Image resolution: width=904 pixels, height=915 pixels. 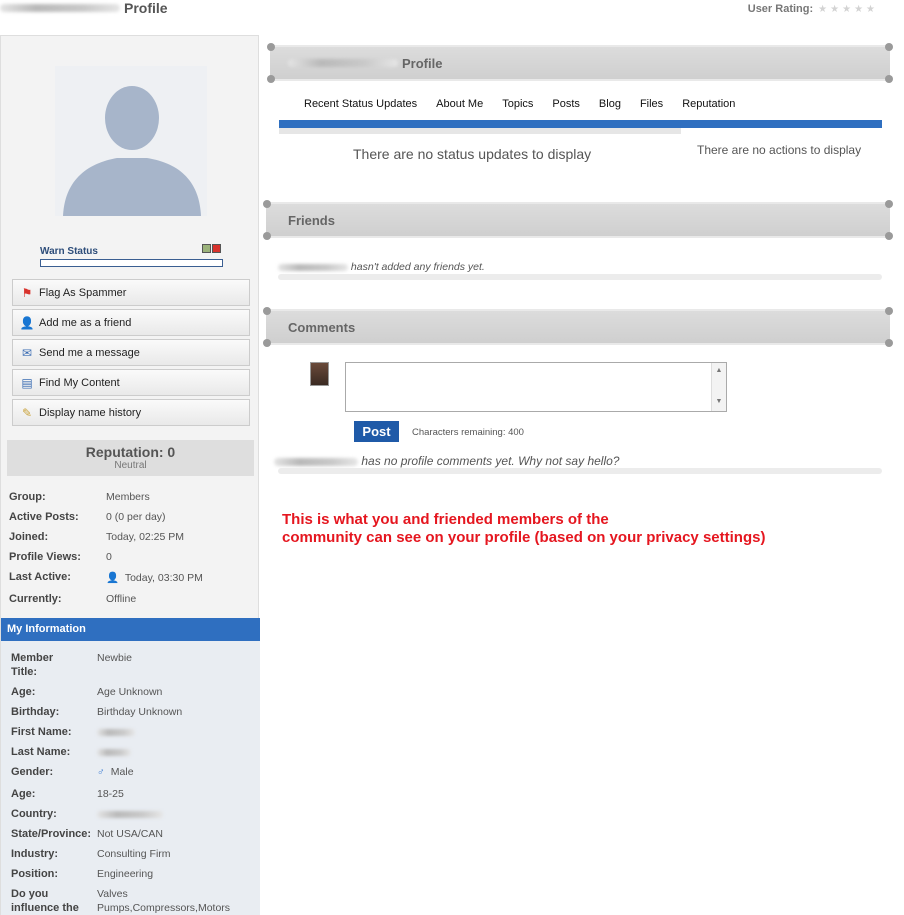 What do you see at coordinates (87, 834) in the screenshot?
I see `info-row: State/Province: Not USA/CAN` at bounding box center [87, 834].